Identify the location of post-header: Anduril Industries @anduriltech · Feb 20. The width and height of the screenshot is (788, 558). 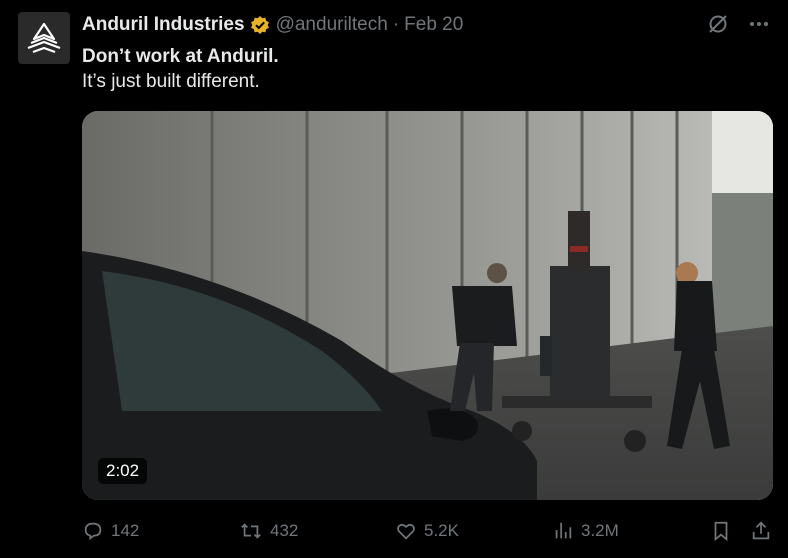
(425, 25).